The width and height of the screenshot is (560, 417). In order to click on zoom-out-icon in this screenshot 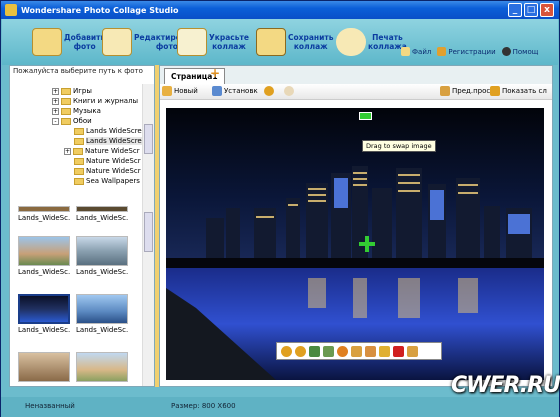, I will do `click(300, 351)`.